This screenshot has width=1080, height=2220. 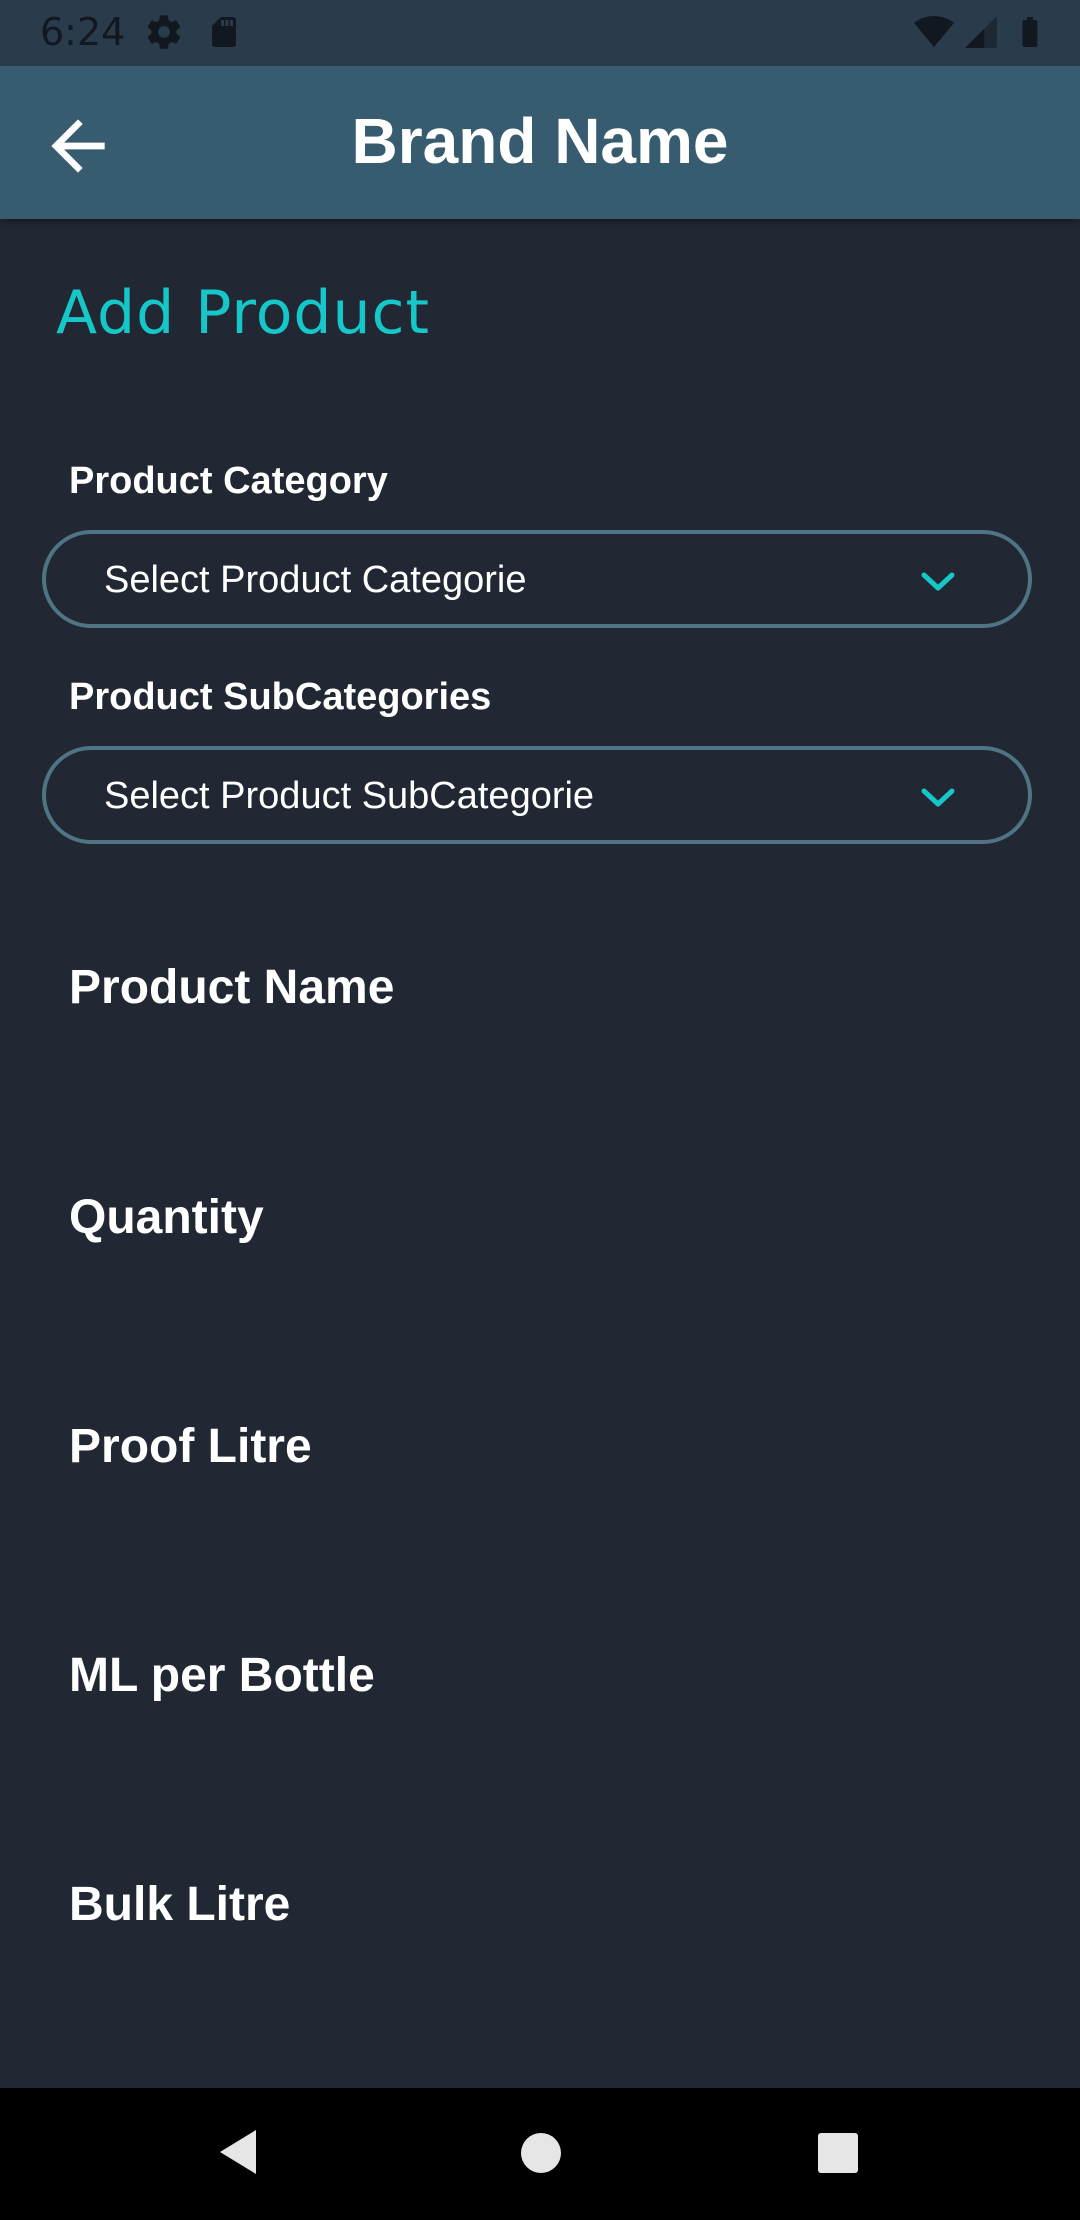 I want to click on proof-litre-input, so click(x=544, y=1534).